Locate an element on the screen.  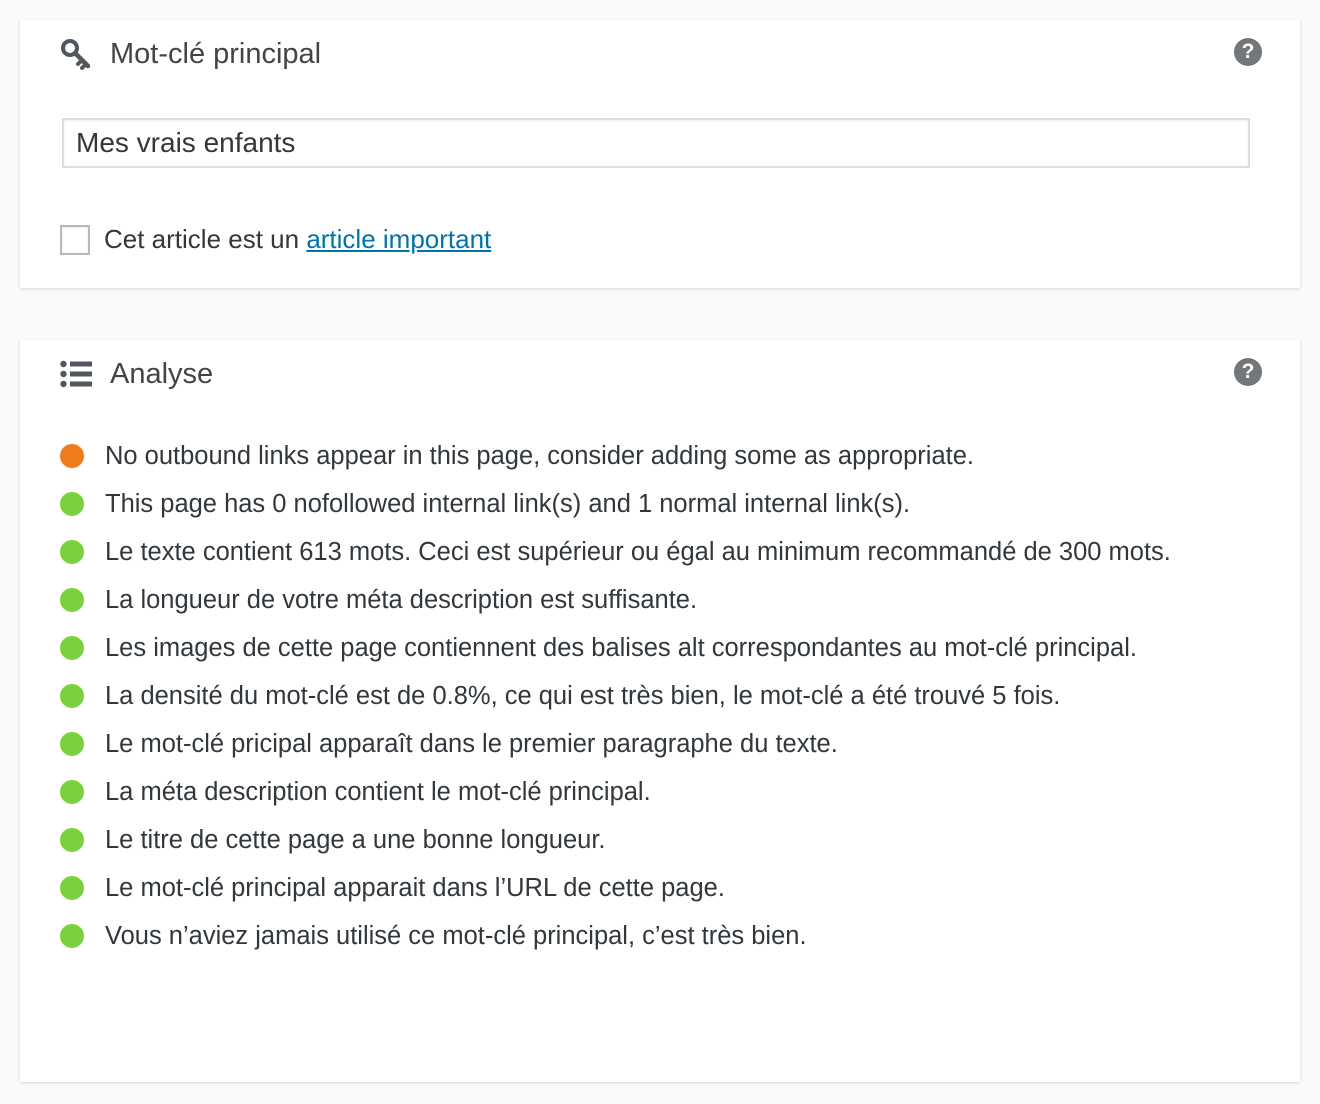
analysis-header: Analyse is located at coordinates (136, 374).